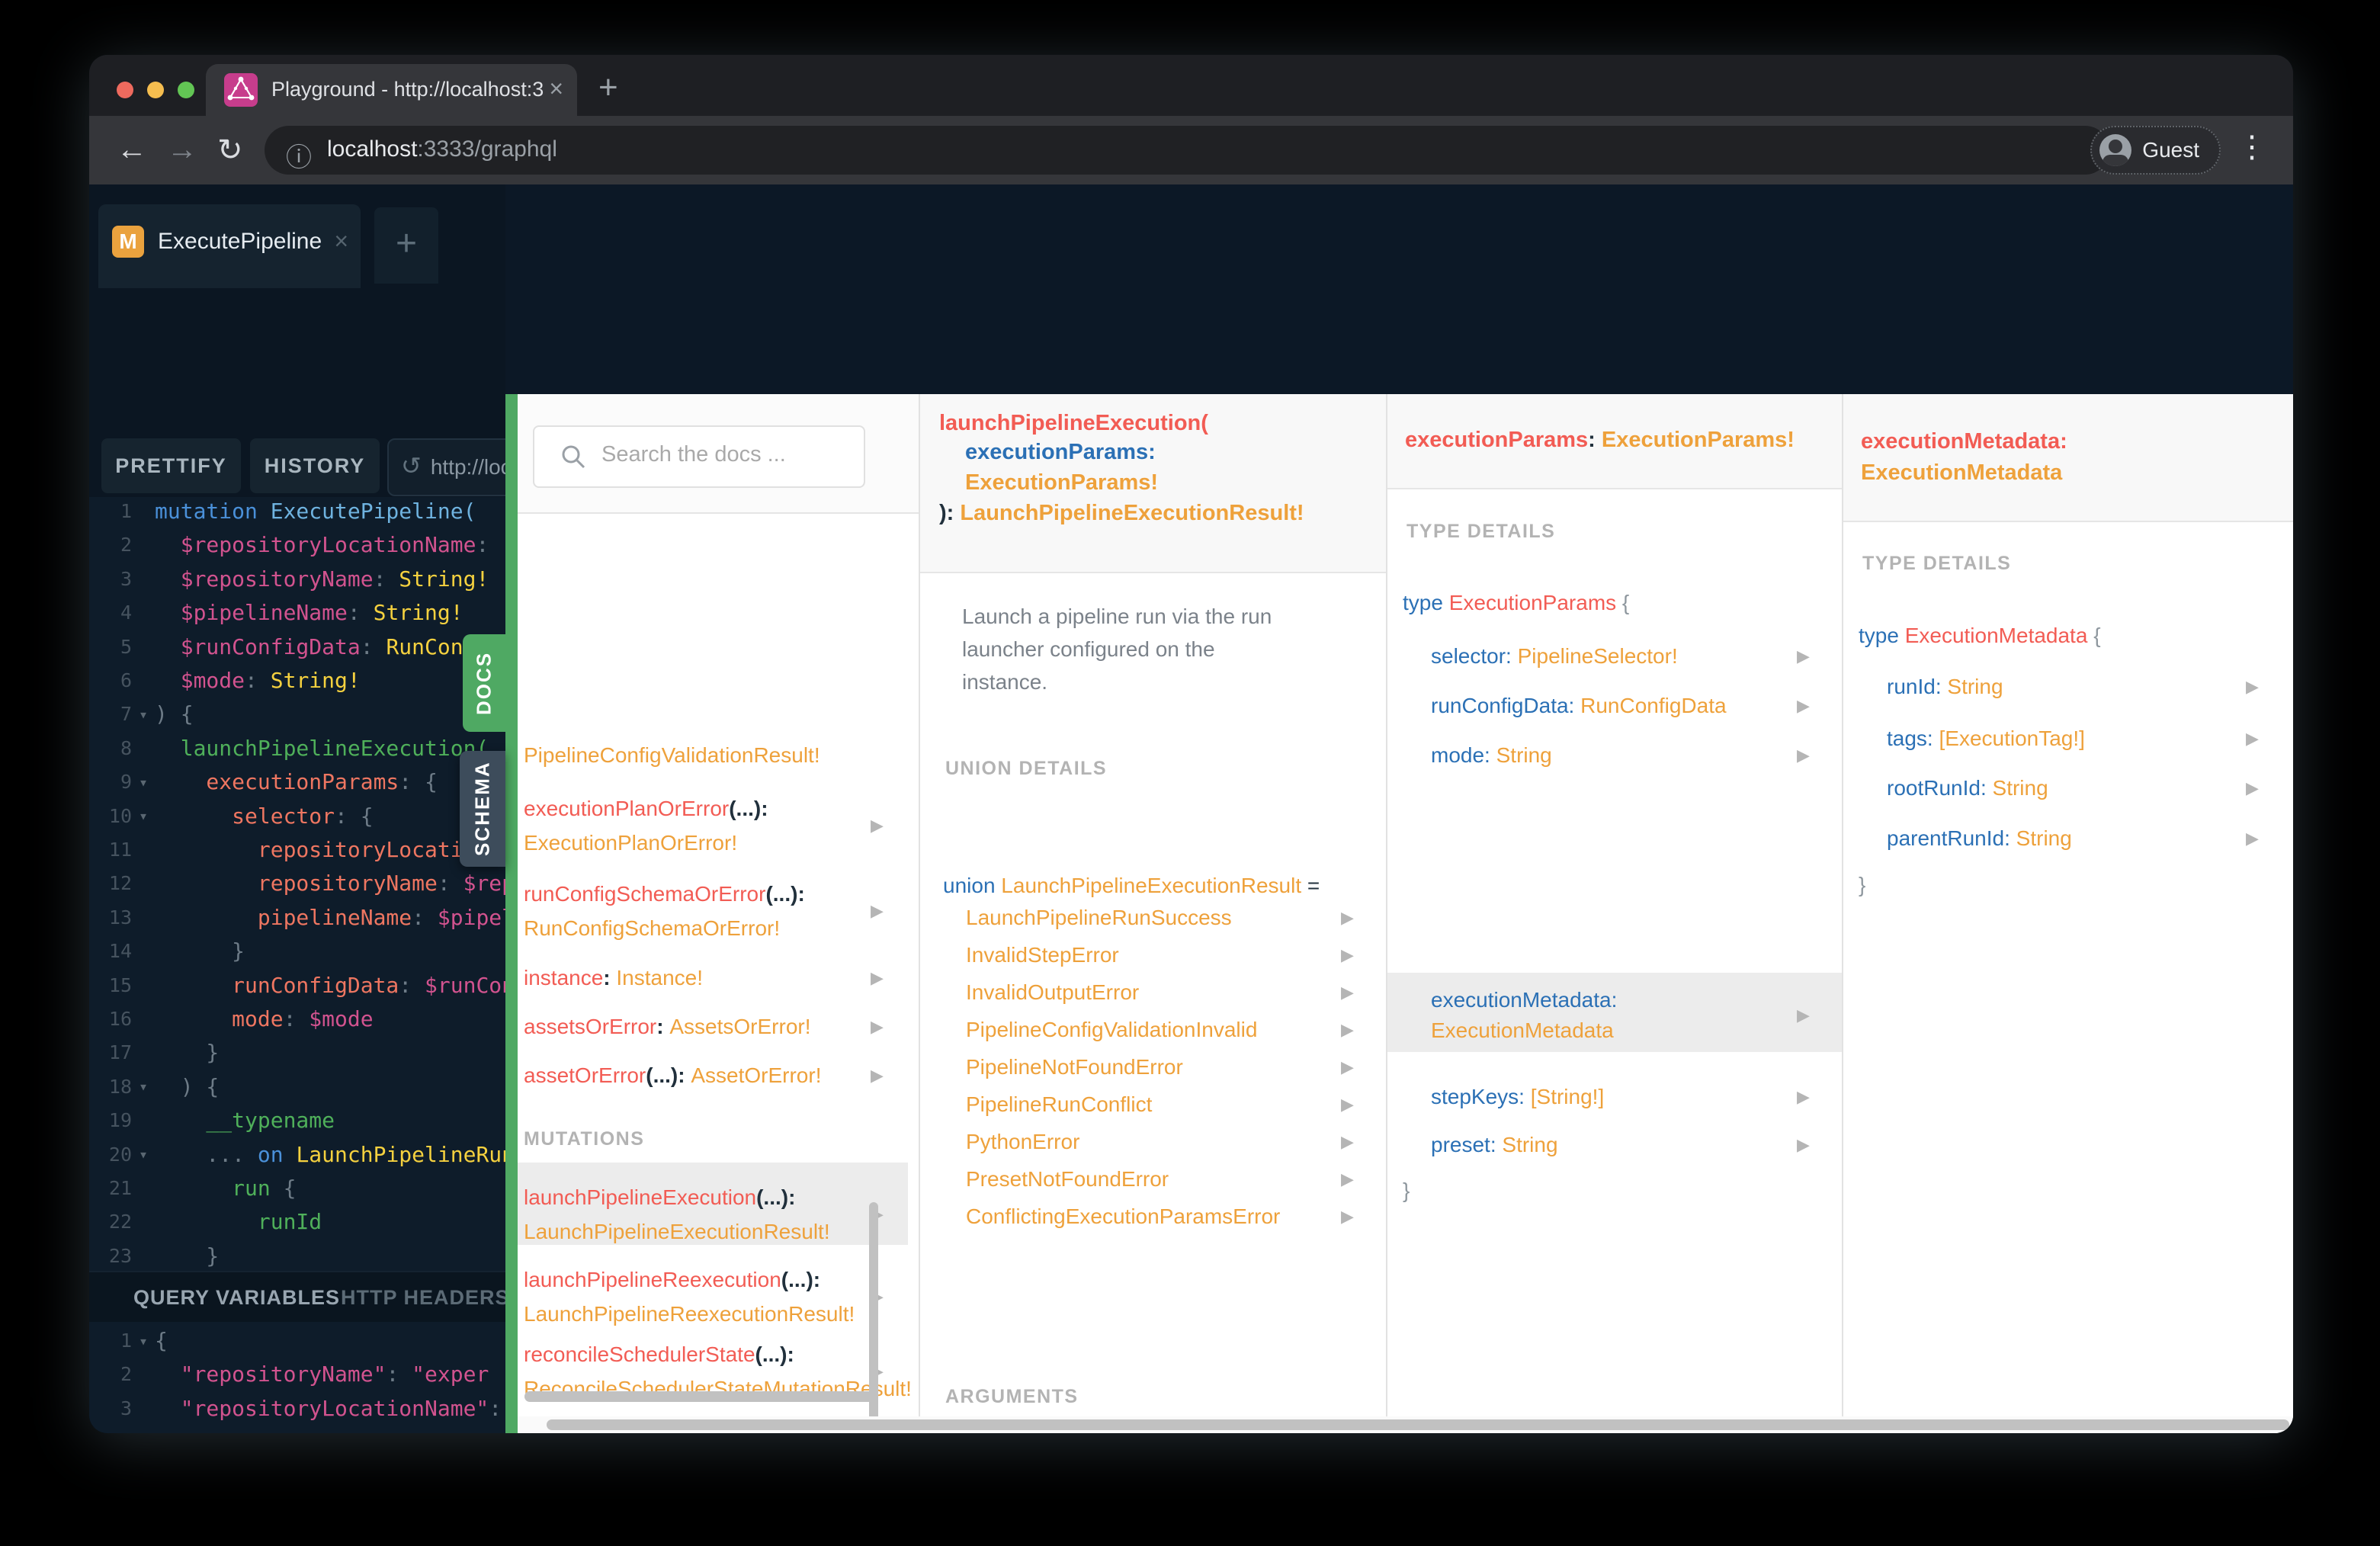 The width and height of the screenshot is (2380, 1546). What do you see at coordinates (689, 1314) in the screenshot?
I see `docs-mutation-item-type: LaunchPipelineReexecutionResult!` at bounding box center [689, 1314].